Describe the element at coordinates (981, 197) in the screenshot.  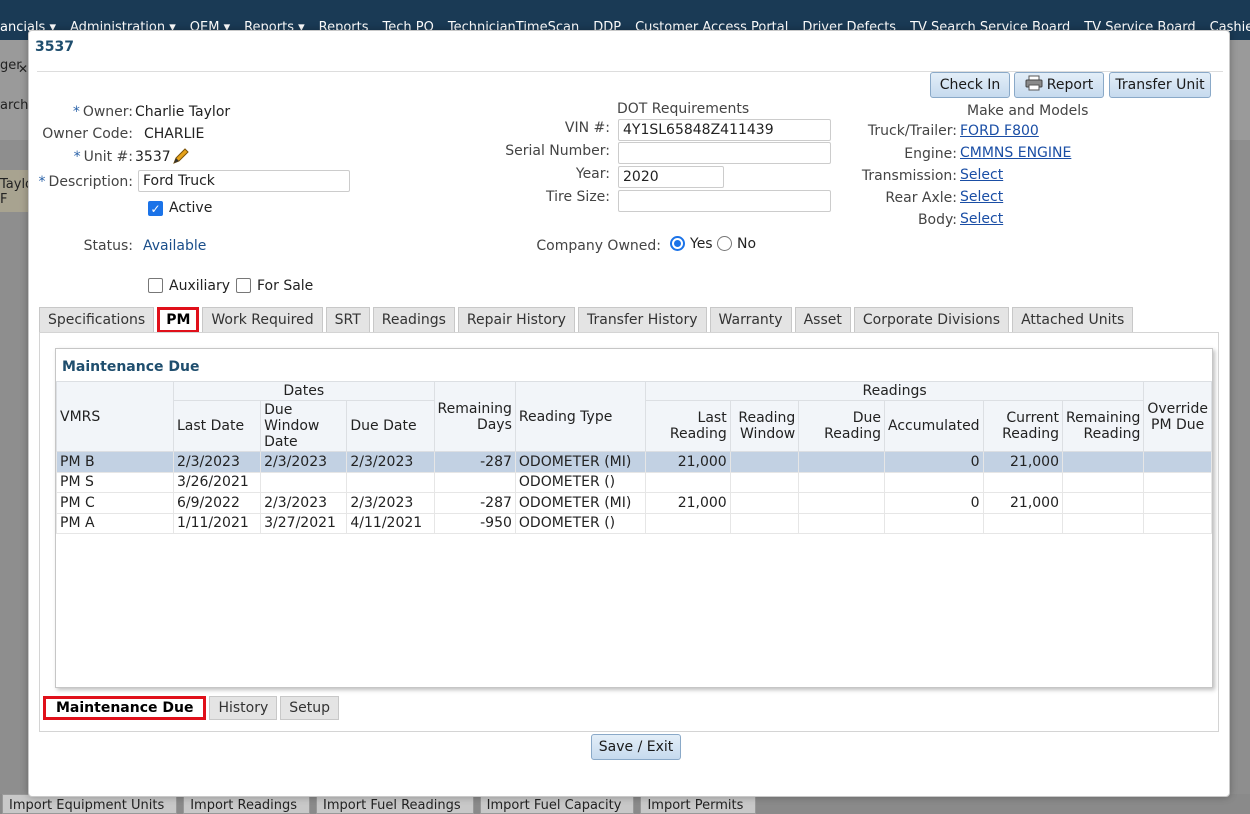
I see `rear-axle-select-link: Select` at that location.